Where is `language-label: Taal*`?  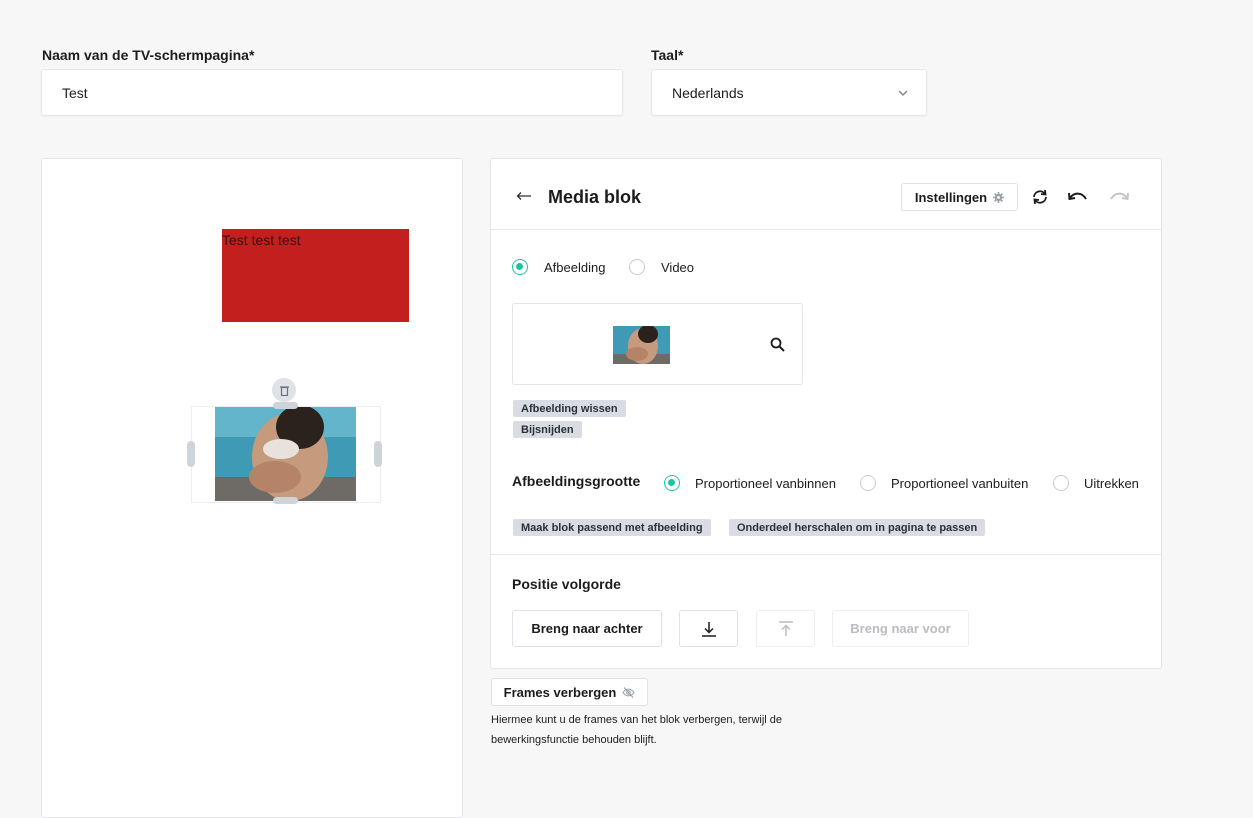 language-label: Taal* is located at coordinates (667, 55).